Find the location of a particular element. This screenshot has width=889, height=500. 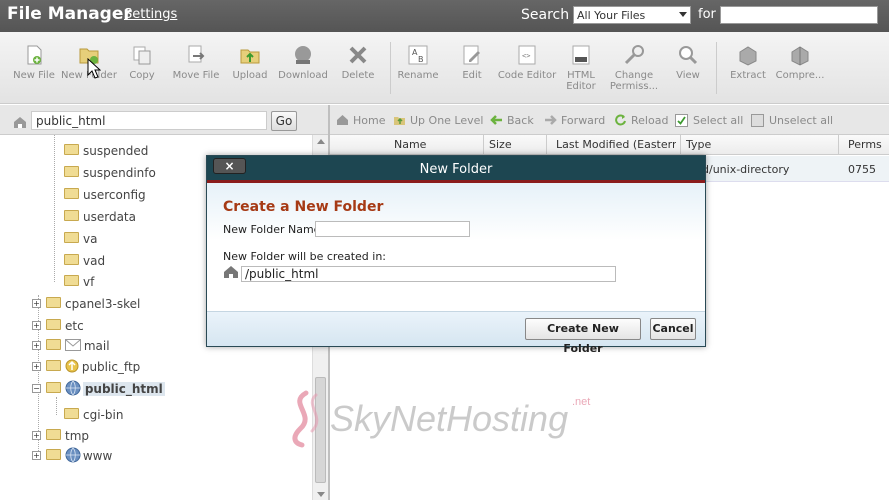

tree-item-public-html: − public_html is located at coordinates (98, 389).